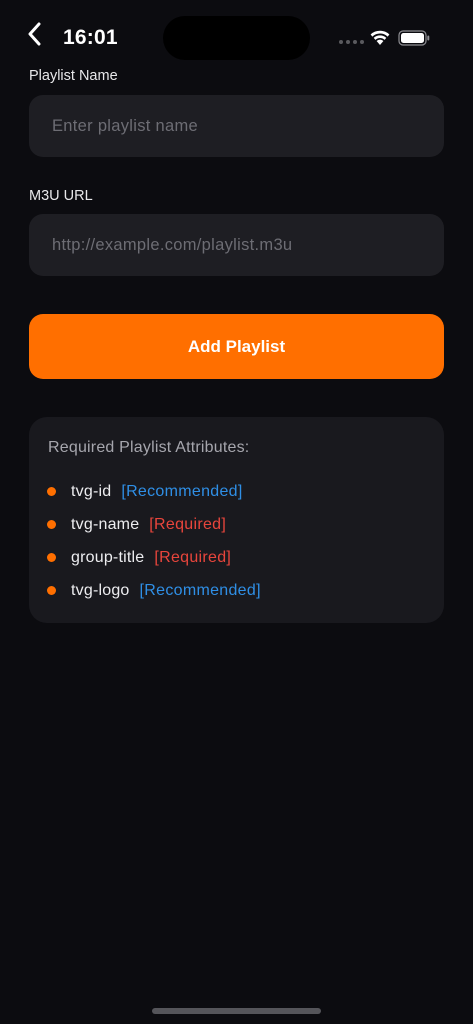 This screenshot has width=473, height=1024. Describe the element at coordinates (236, 245) in the screenshot. I see `m3u-url-input` at that location.